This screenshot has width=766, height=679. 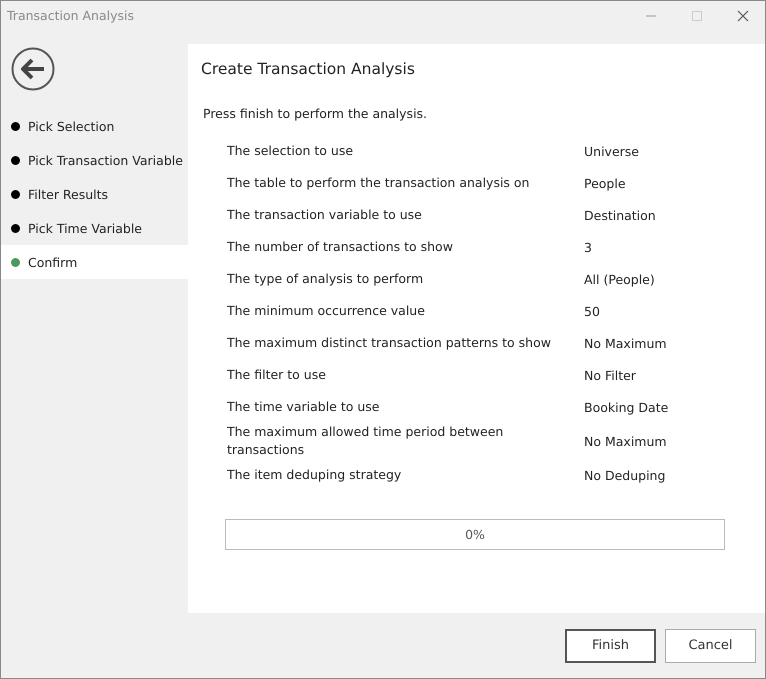 I want to click on setting-value: No Deduping, so click(x=625, y=475).